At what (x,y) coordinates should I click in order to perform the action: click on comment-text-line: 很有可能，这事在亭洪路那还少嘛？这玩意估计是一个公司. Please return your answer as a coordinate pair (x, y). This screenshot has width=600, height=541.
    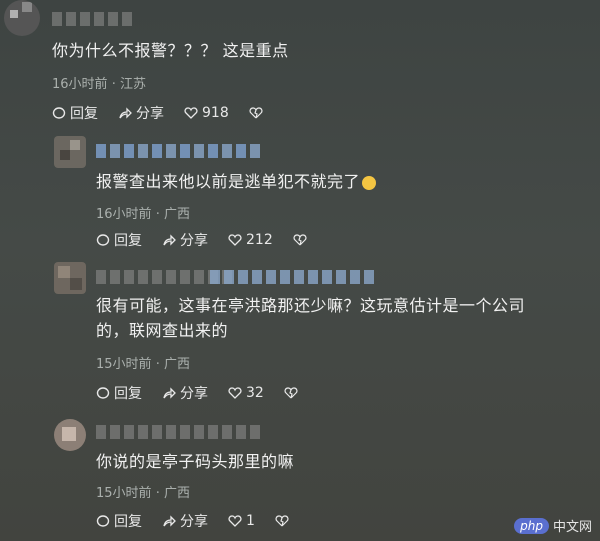
    Looking at the image, I should click on (311, 305).